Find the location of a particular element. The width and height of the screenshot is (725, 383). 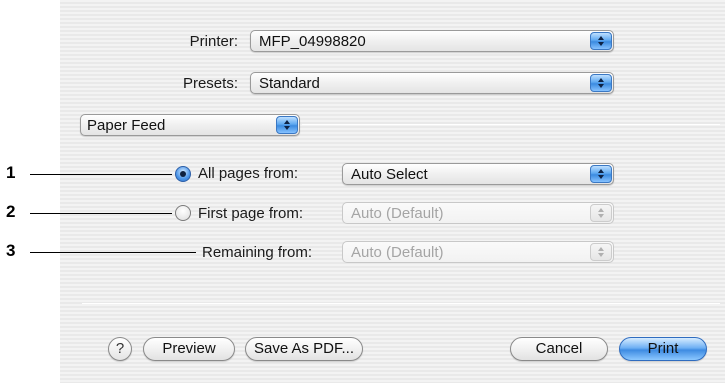

bottom-separator is located at coordinates (401, 303).